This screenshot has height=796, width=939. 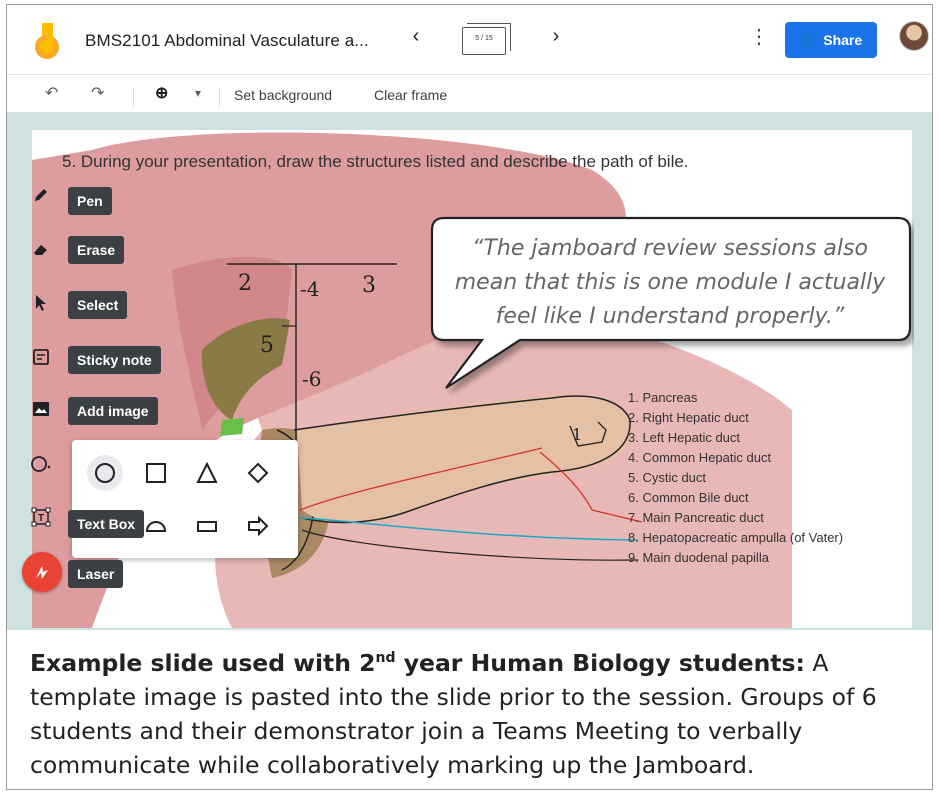 What do you see at coordinates (207, 473) in the screenshot?
I see `triangle-shape-option` at bounding box center [207, 473].